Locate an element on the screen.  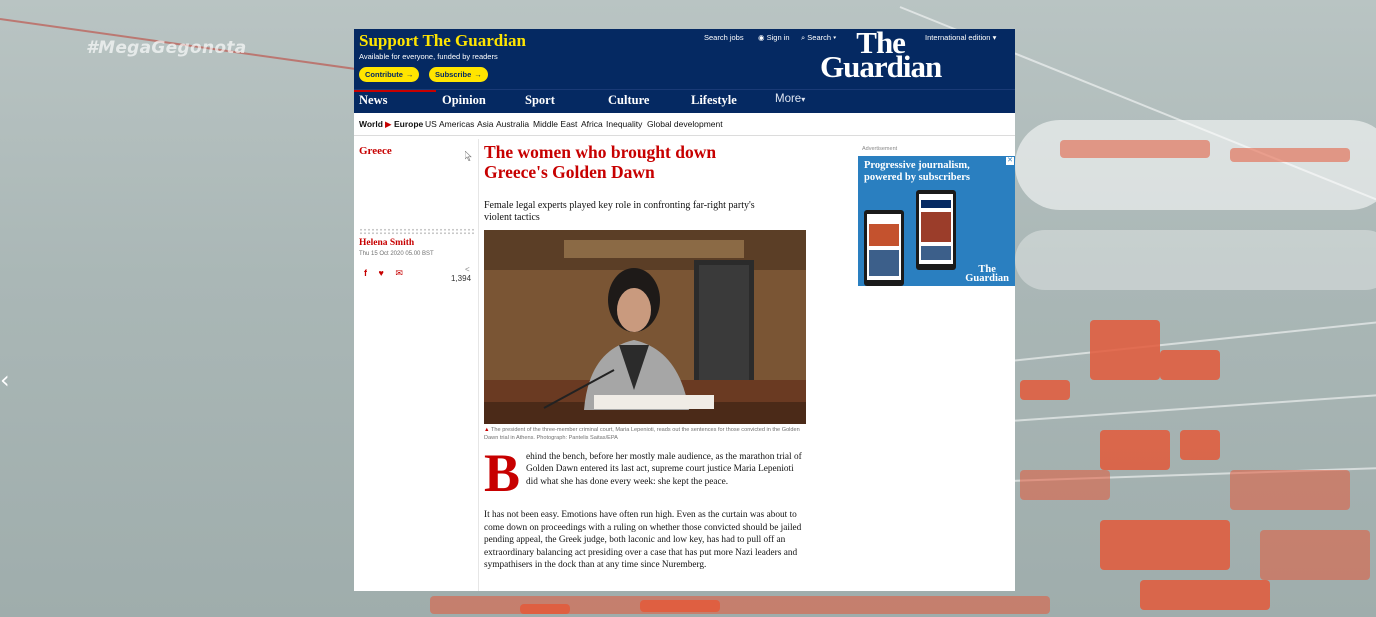
facebook-icon: f is located at coordinates (365, 273).